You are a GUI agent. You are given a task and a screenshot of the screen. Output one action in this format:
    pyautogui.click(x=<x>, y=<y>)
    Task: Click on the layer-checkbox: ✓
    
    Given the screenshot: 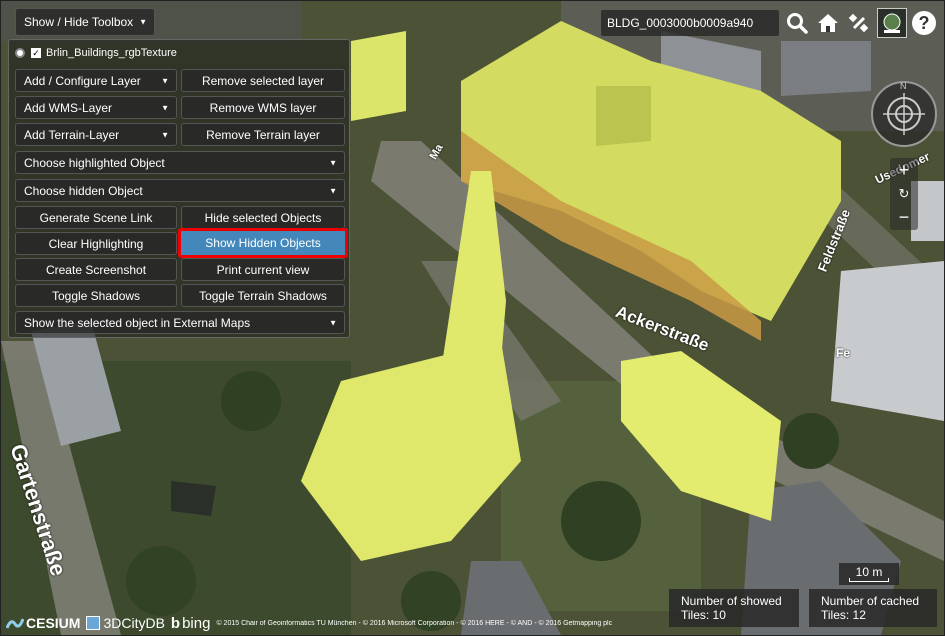 What is the action you would take?
    pyautogui.click(x=36, y=53)
    